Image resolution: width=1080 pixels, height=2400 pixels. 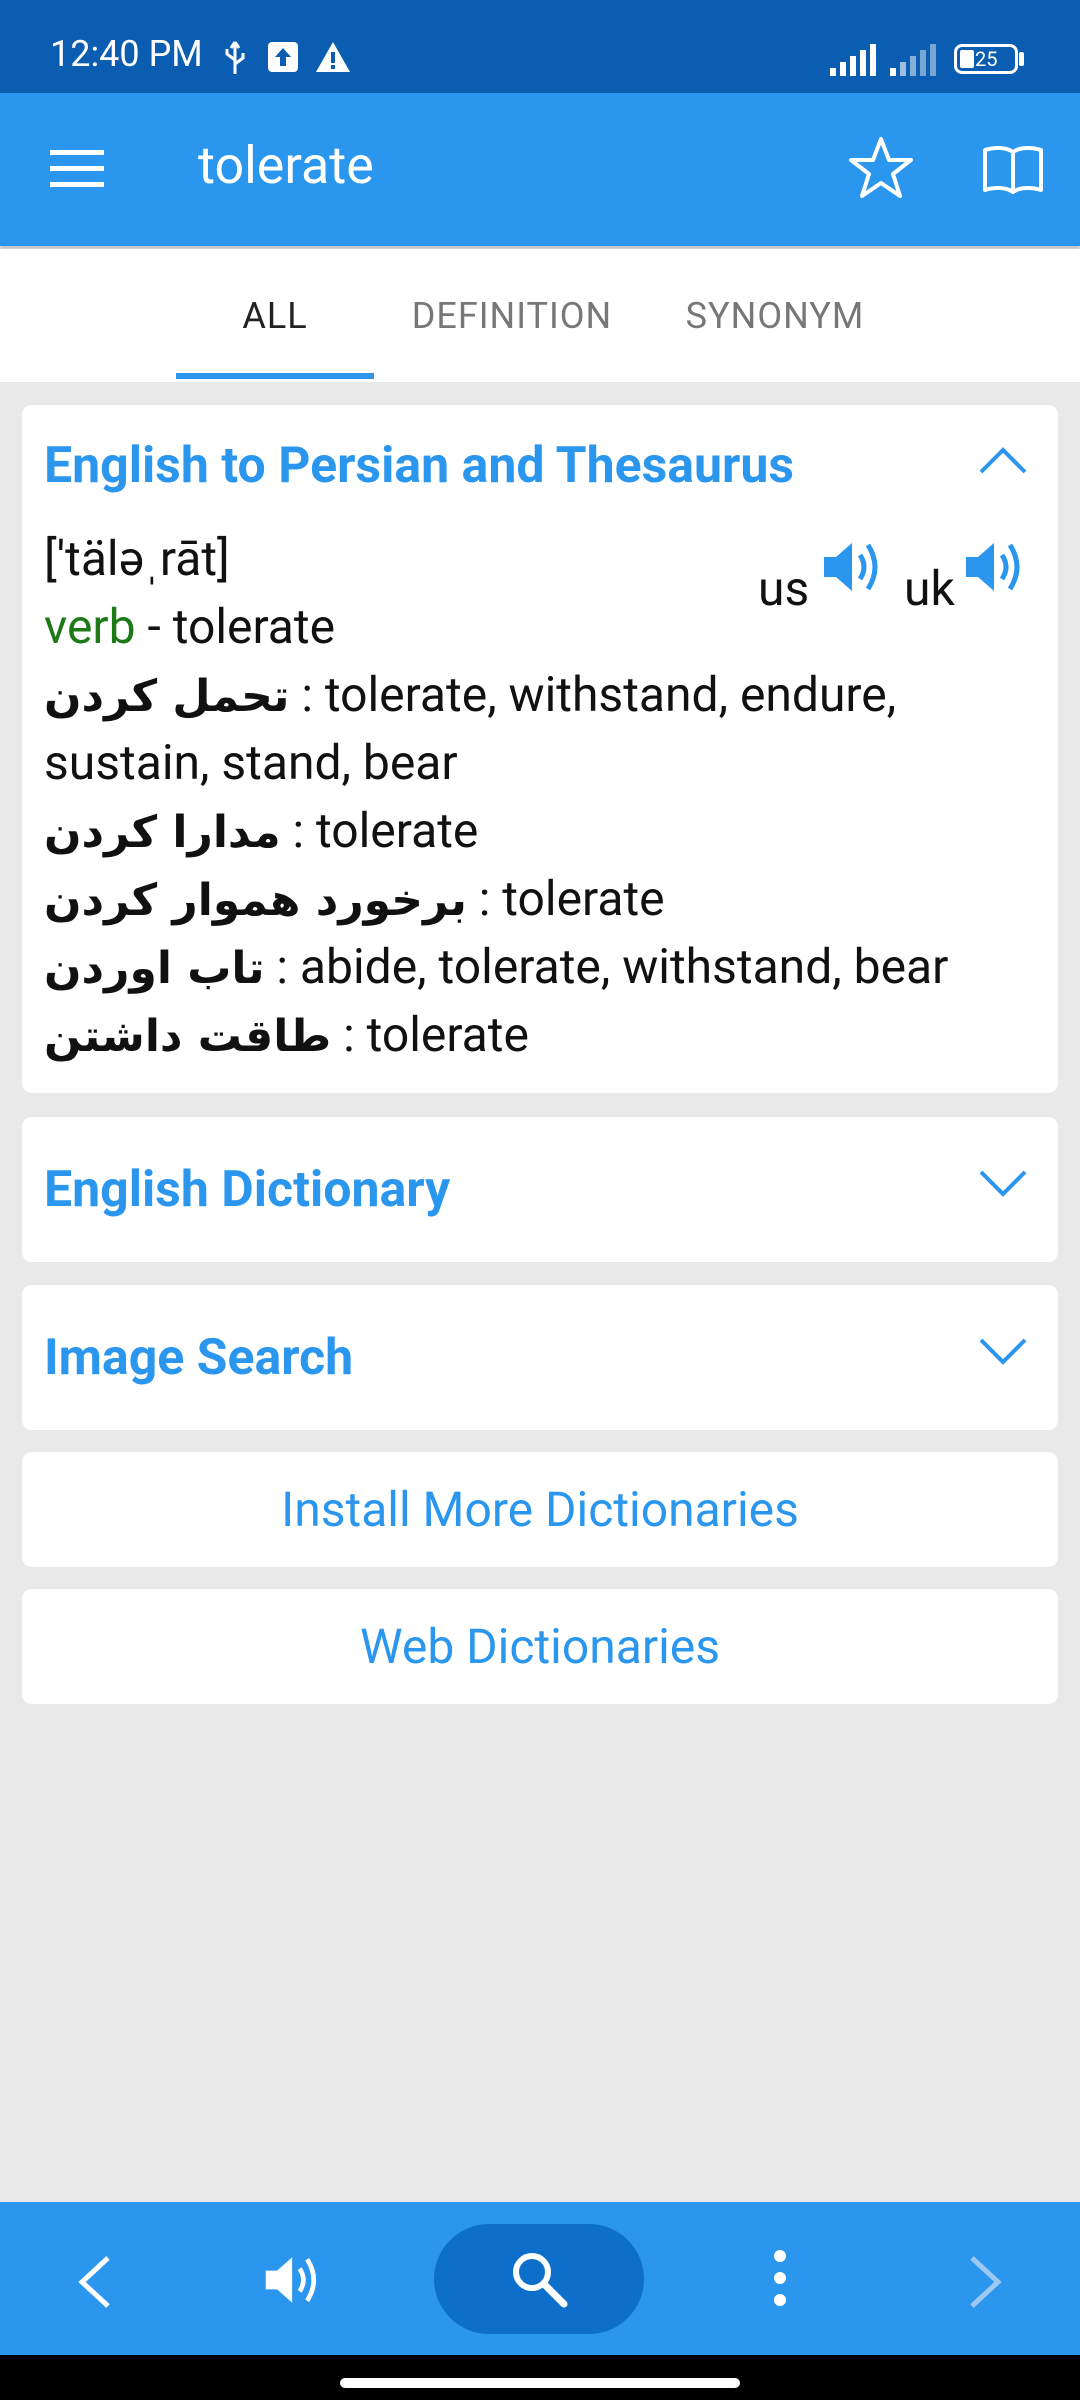 I want to click on battery-icon: 25, so click(x=986, y=59).